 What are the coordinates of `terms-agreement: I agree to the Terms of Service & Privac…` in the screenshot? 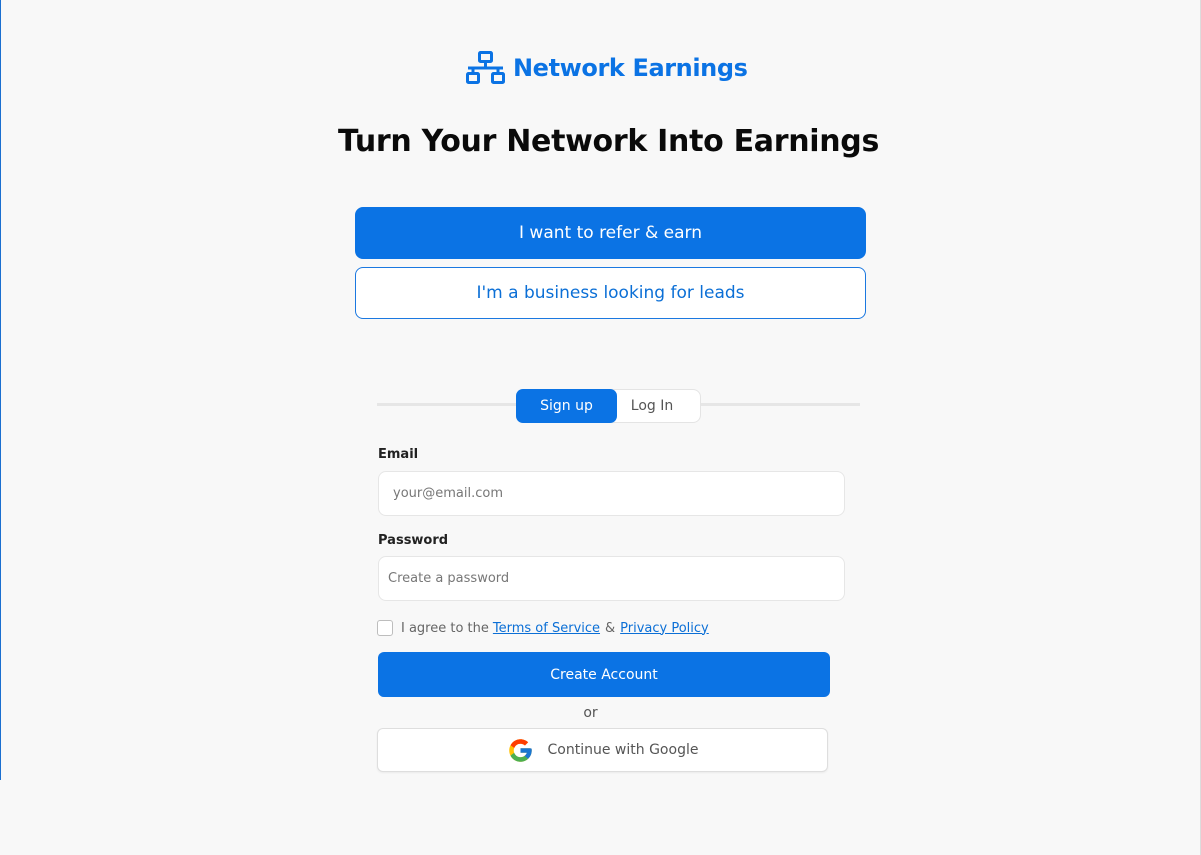 It's located at (543, 628).